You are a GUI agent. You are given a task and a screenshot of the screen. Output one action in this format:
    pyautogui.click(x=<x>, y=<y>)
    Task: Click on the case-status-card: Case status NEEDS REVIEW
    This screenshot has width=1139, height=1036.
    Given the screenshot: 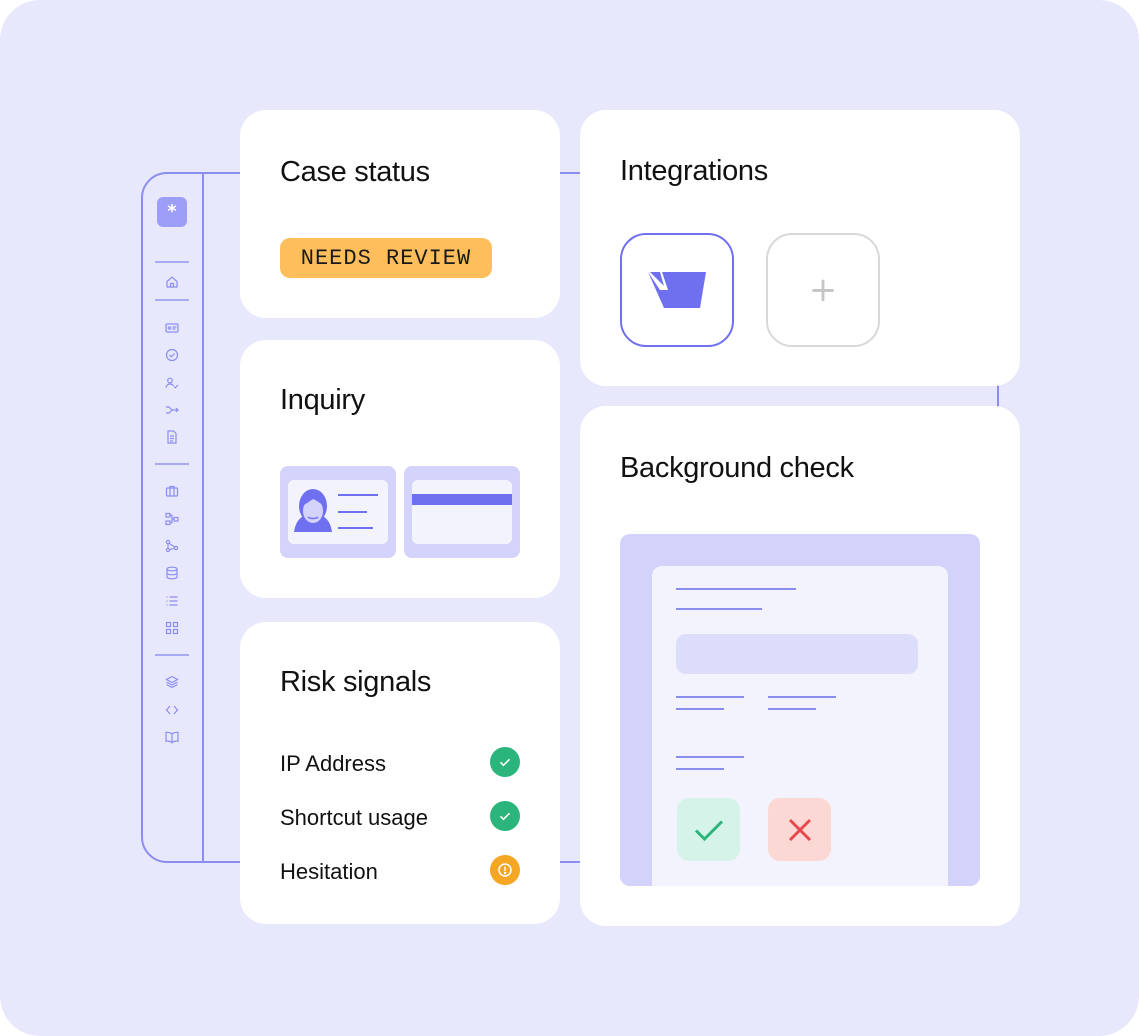 What is the action you would take?
    pyautogui.click(x=400, y=214)
    